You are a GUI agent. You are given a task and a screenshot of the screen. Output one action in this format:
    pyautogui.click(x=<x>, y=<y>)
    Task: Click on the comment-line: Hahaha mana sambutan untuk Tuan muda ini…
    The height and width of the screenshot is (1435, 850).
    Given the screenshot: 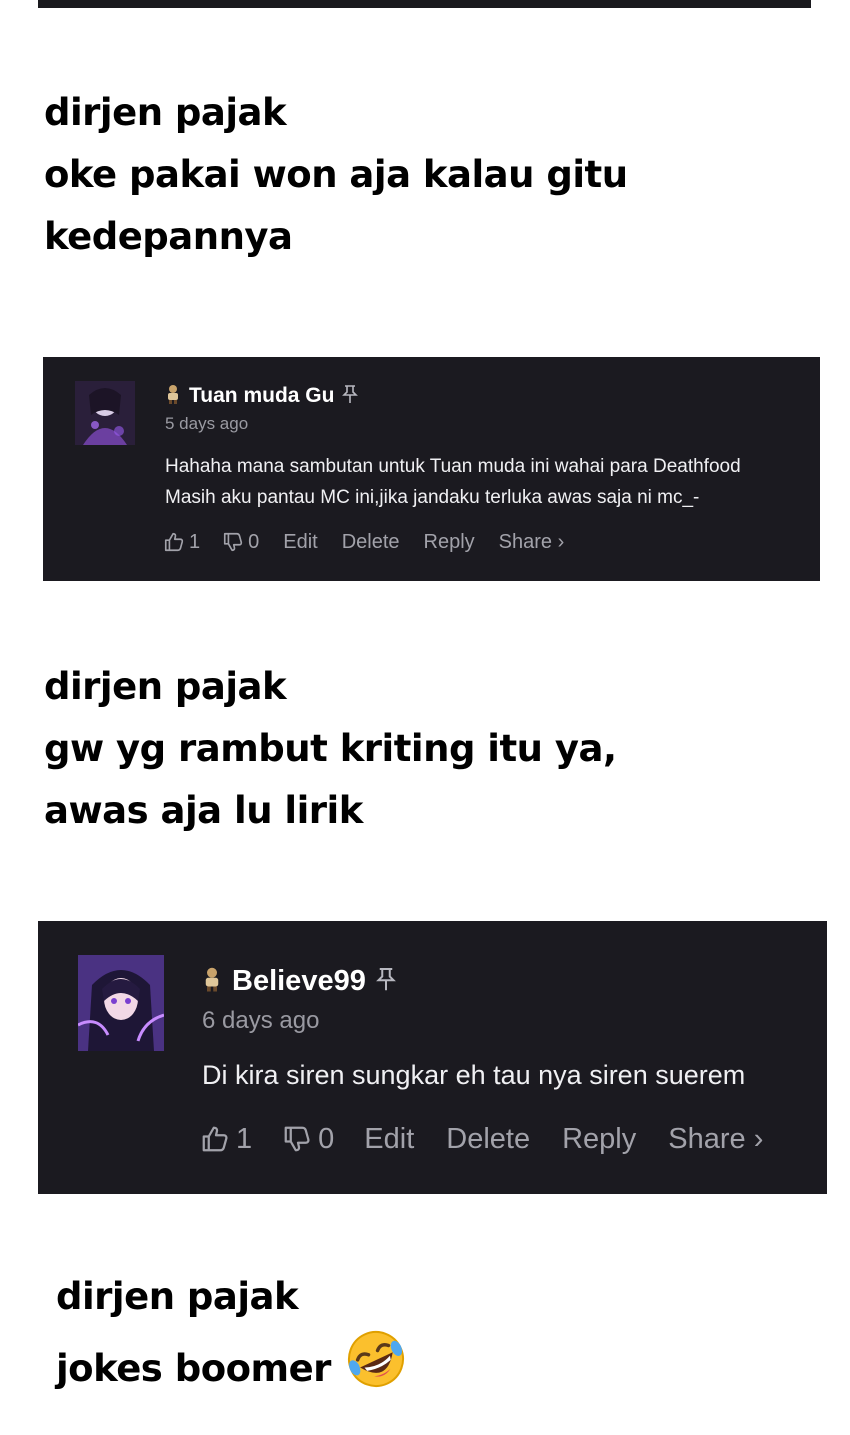 What is the action you would take?
    pyautogui.click(x=453, y=466)
    